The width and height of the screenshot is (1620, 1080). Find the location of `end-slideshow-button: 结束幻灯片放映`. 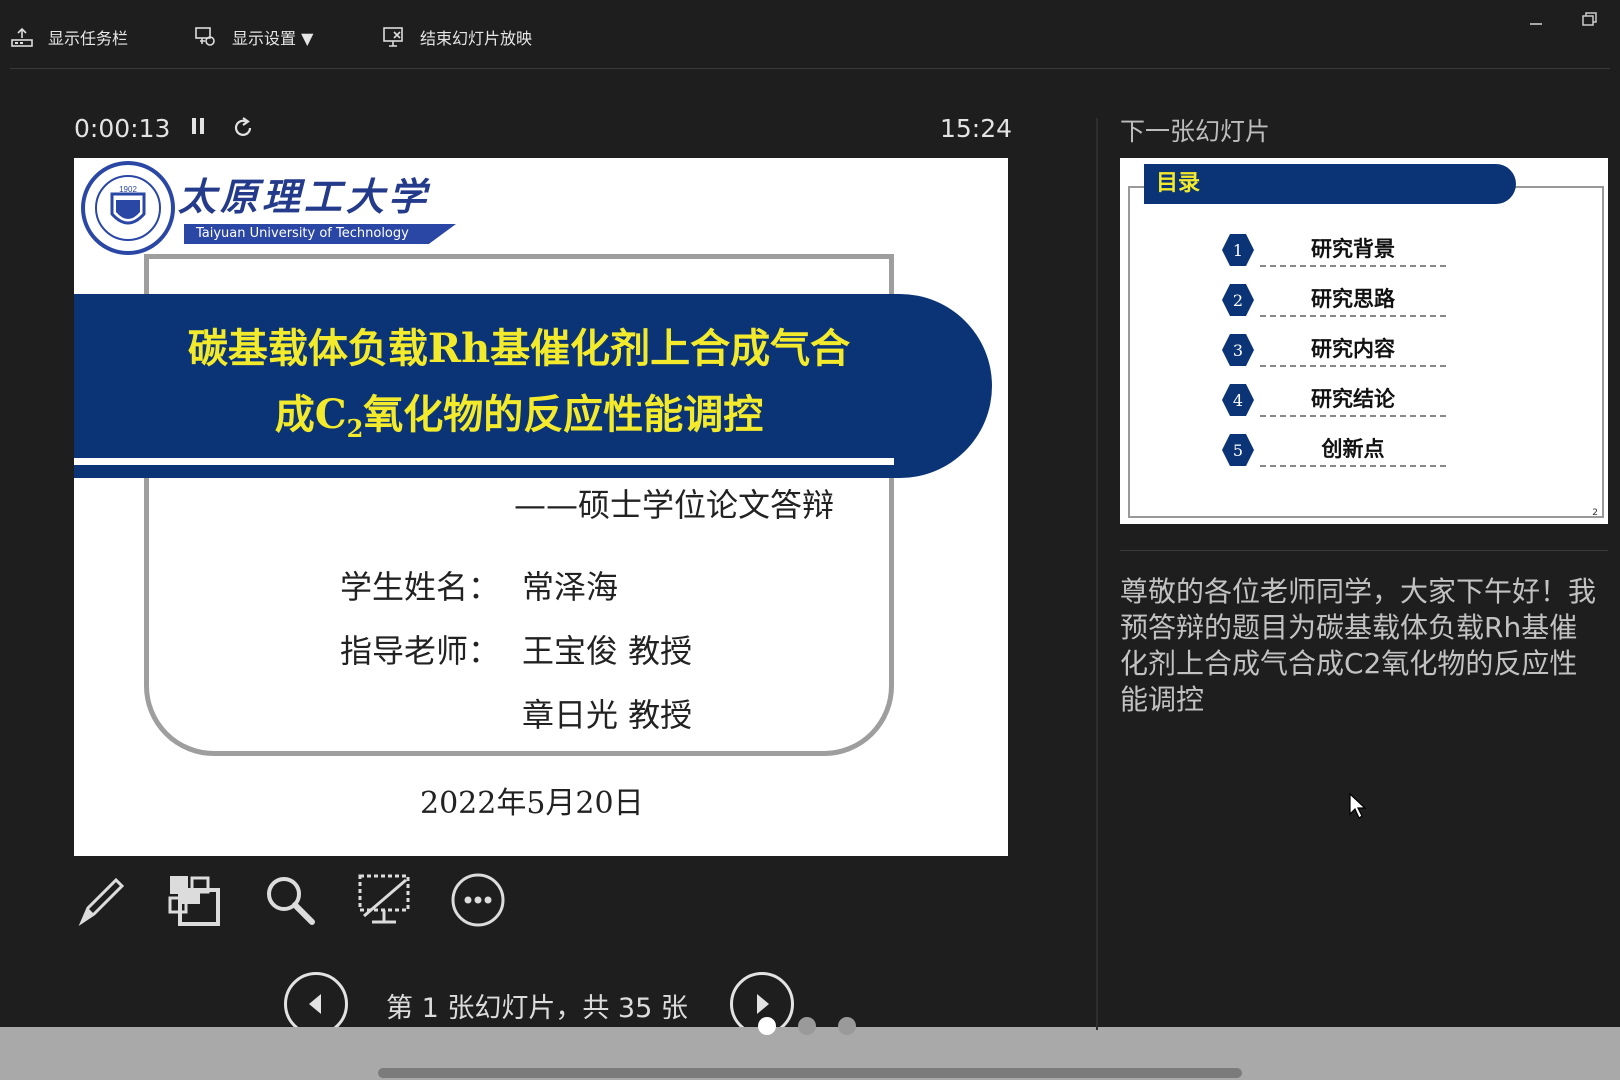

end-slideshow-button: 结束幻灯片放映 is located at coordinates (457, 37).